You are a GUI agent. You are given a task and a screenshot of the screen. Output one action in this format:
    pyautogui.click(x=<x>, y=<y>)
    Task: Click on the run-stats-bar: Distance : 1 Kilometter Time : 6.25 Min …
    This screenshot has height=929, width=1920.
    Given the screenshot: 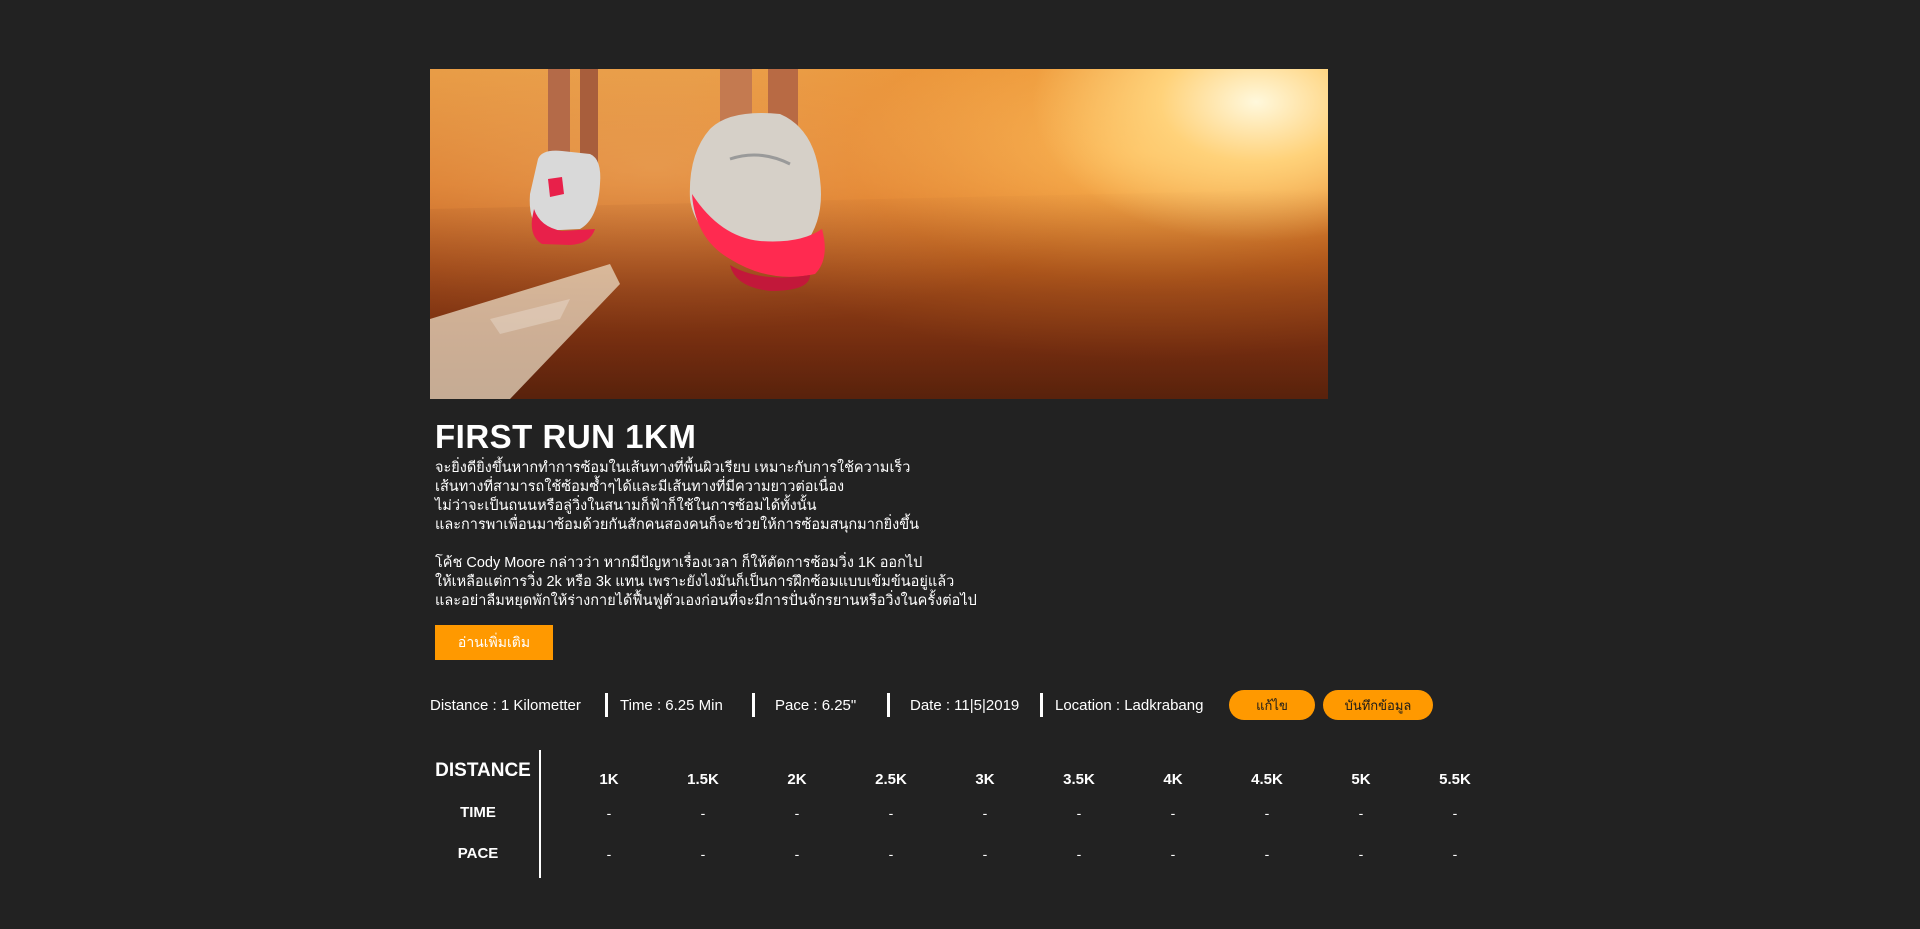 What is the action you would take?
    pyautogui.click(x=931, y=705)
    